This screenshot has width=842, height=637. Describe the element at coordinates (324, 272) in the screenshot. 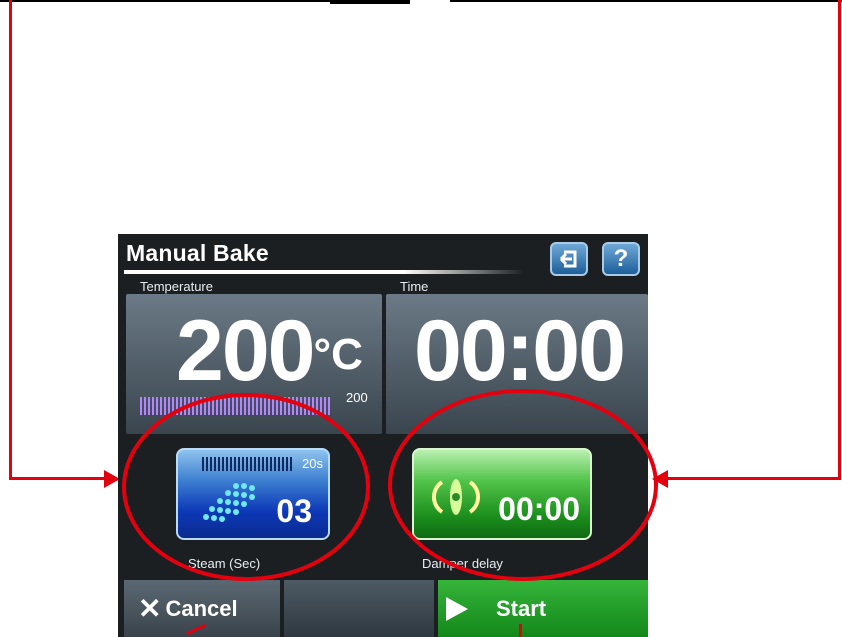

I see `title-underline` at that location.